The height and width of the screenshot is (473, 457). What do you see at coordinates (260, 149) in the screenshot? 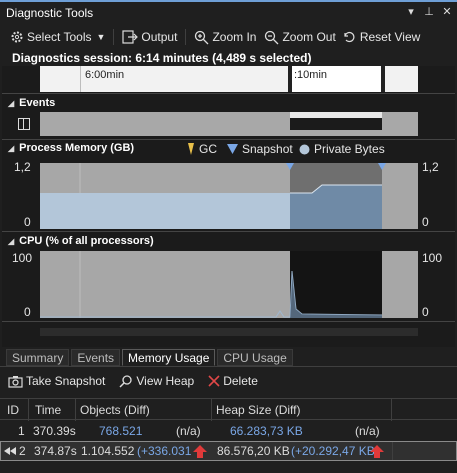
I see `legend-snapshot: Snapshot` at bounding box center [260, 149].